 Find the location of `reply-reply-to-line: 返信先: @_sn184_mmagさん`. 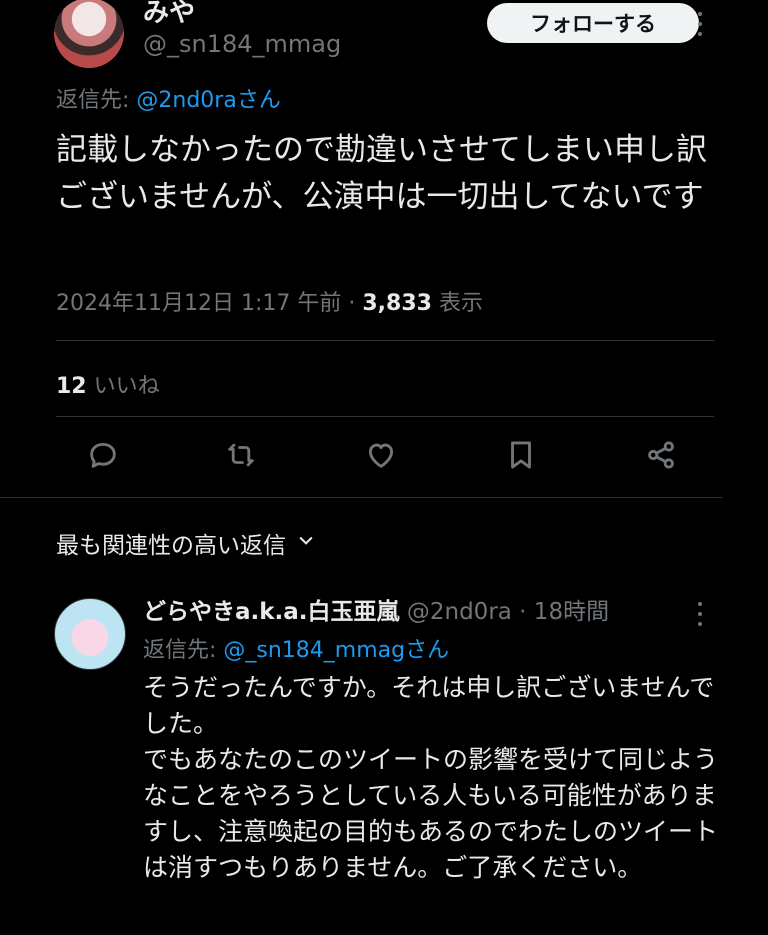

reply-reply-to-line: 返信先: @_sn184_mmagさん is located at coordinates (296, 648).